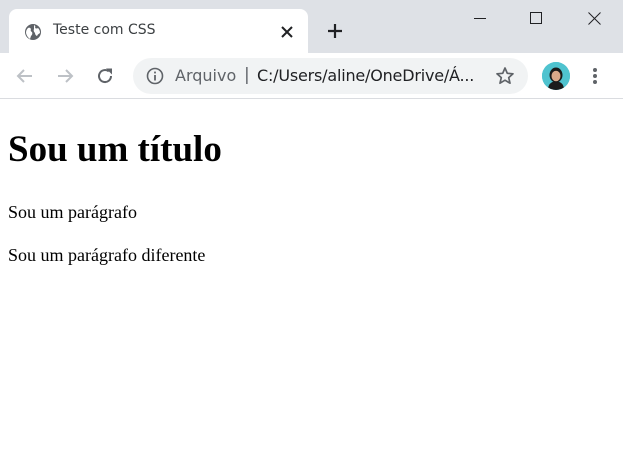  I want to click on globe-icon, so click(33, 32).